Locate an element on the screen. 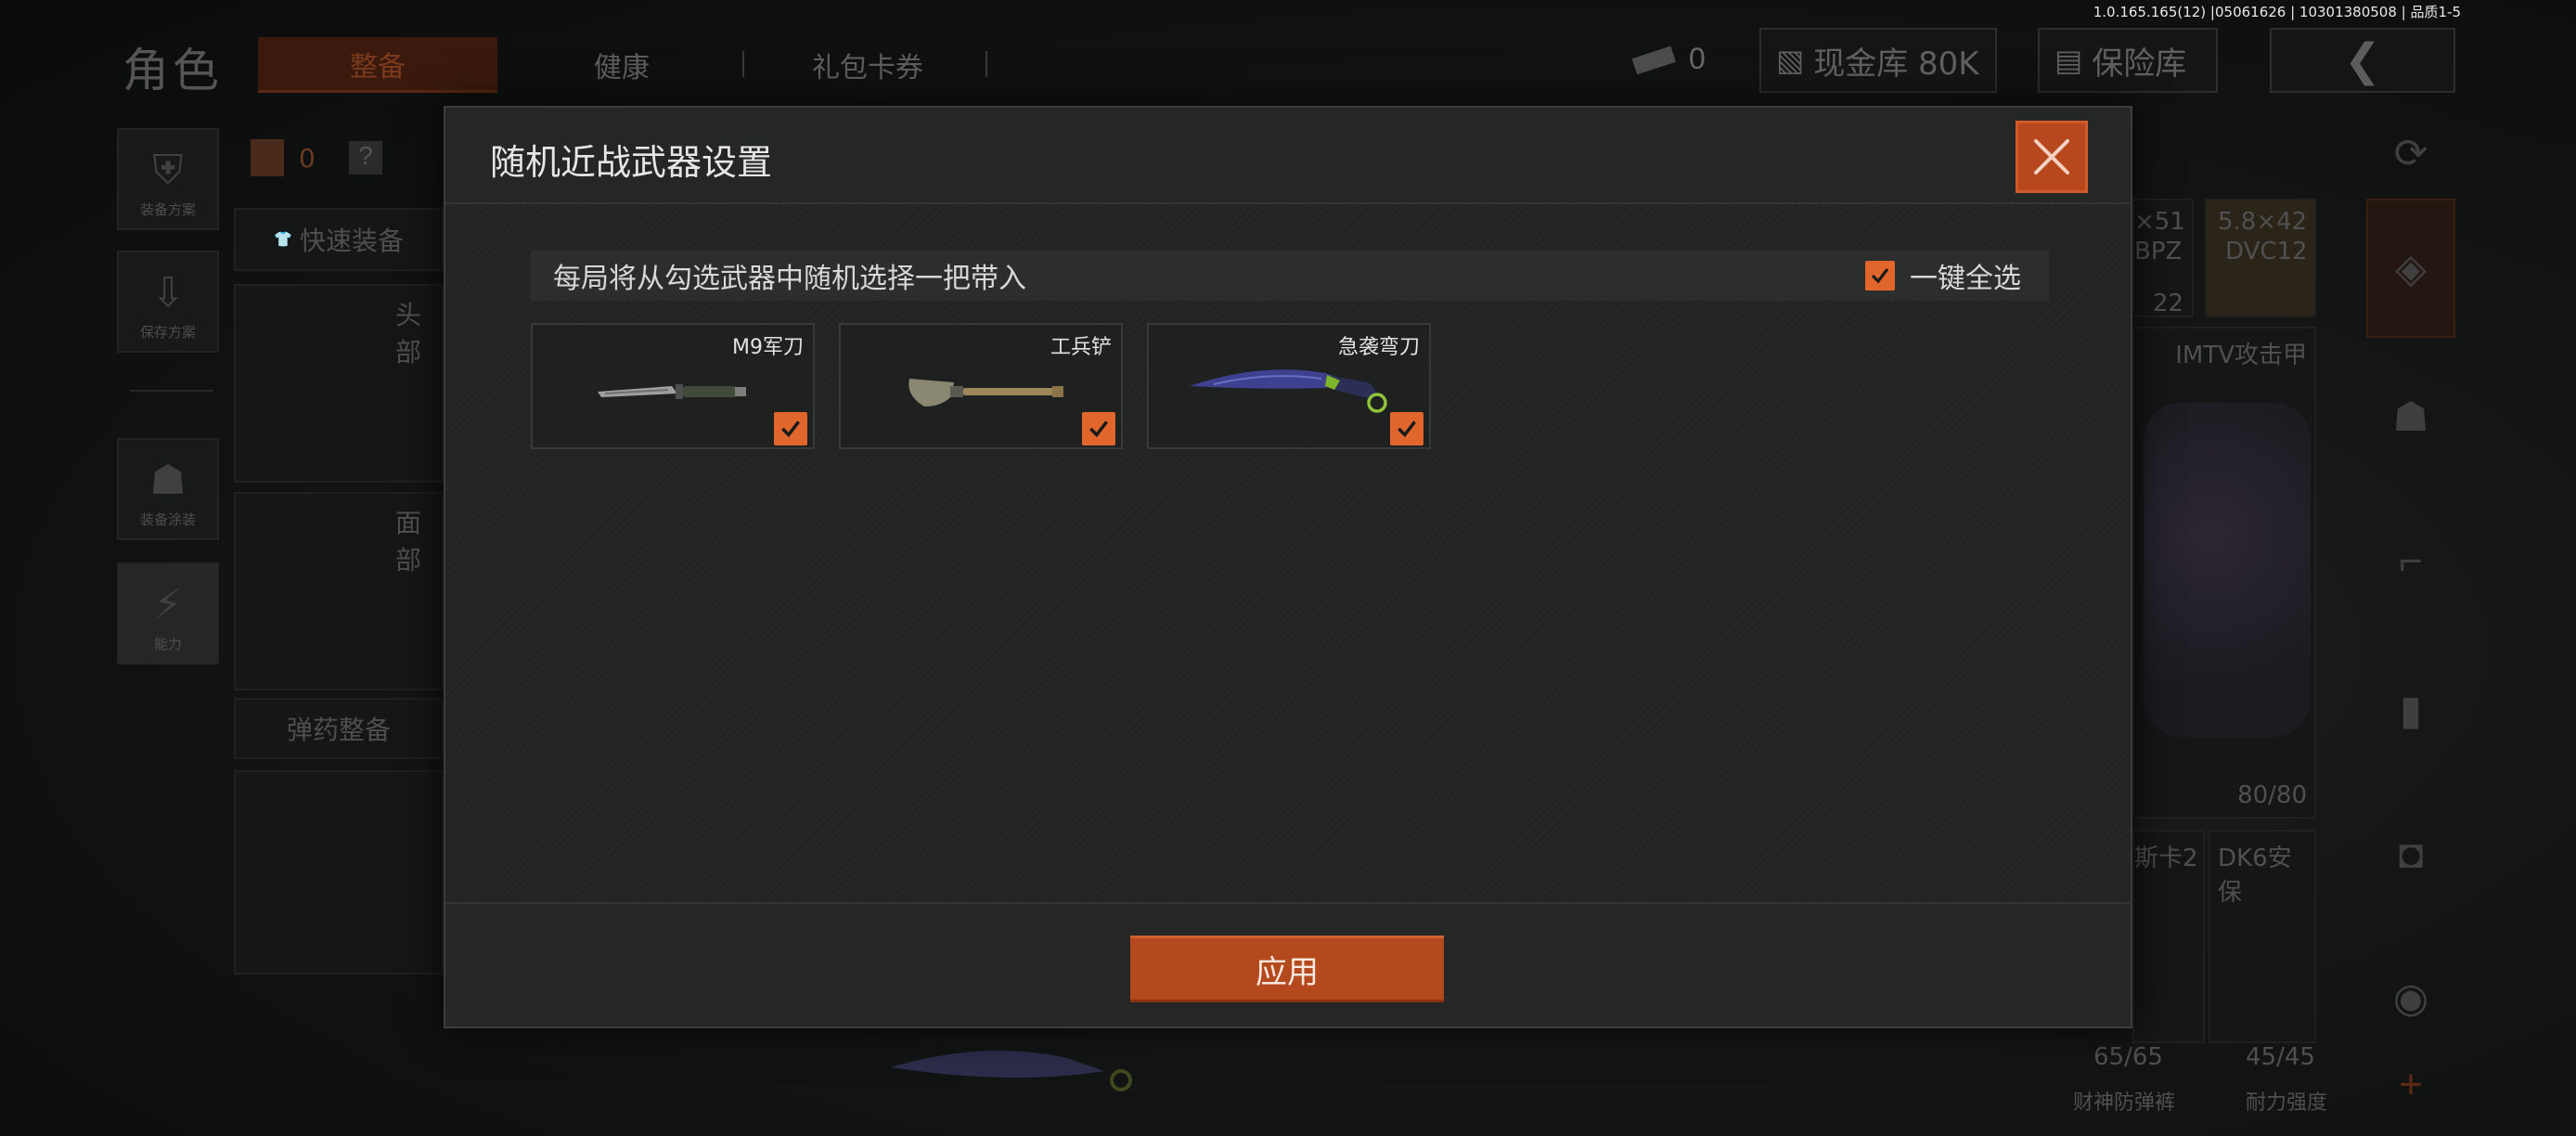 The image size is (2576, 1136). bag-icon is located at coordinates (268, 157).